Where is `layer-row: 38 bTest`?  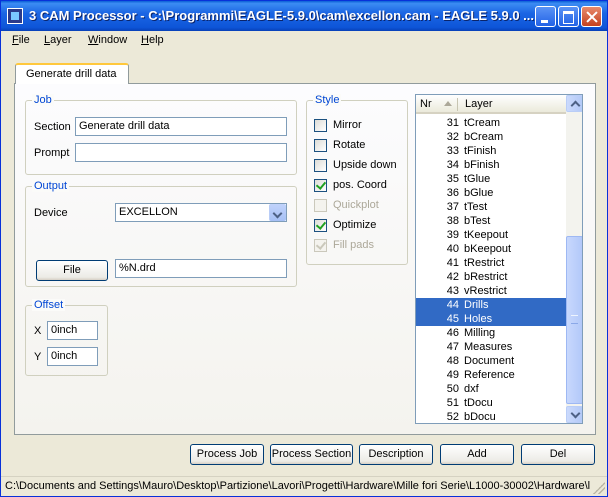
layer-row: 38 bTest is located at coordinates (491, 221).